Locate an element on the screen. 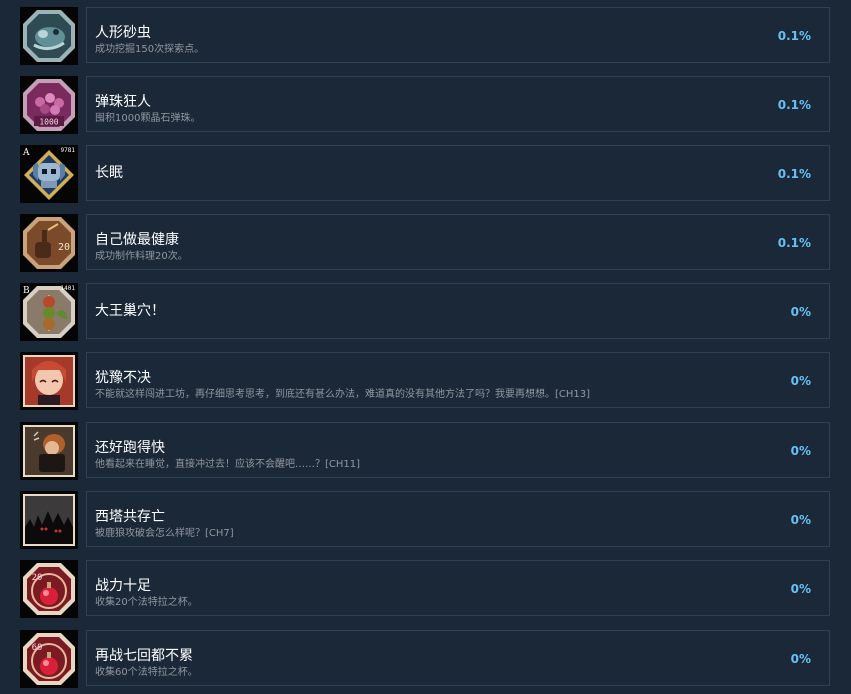 The width and height of the screenshot is (851, 694). skull-count-text: 9781 is located at coordinates (68, 150).